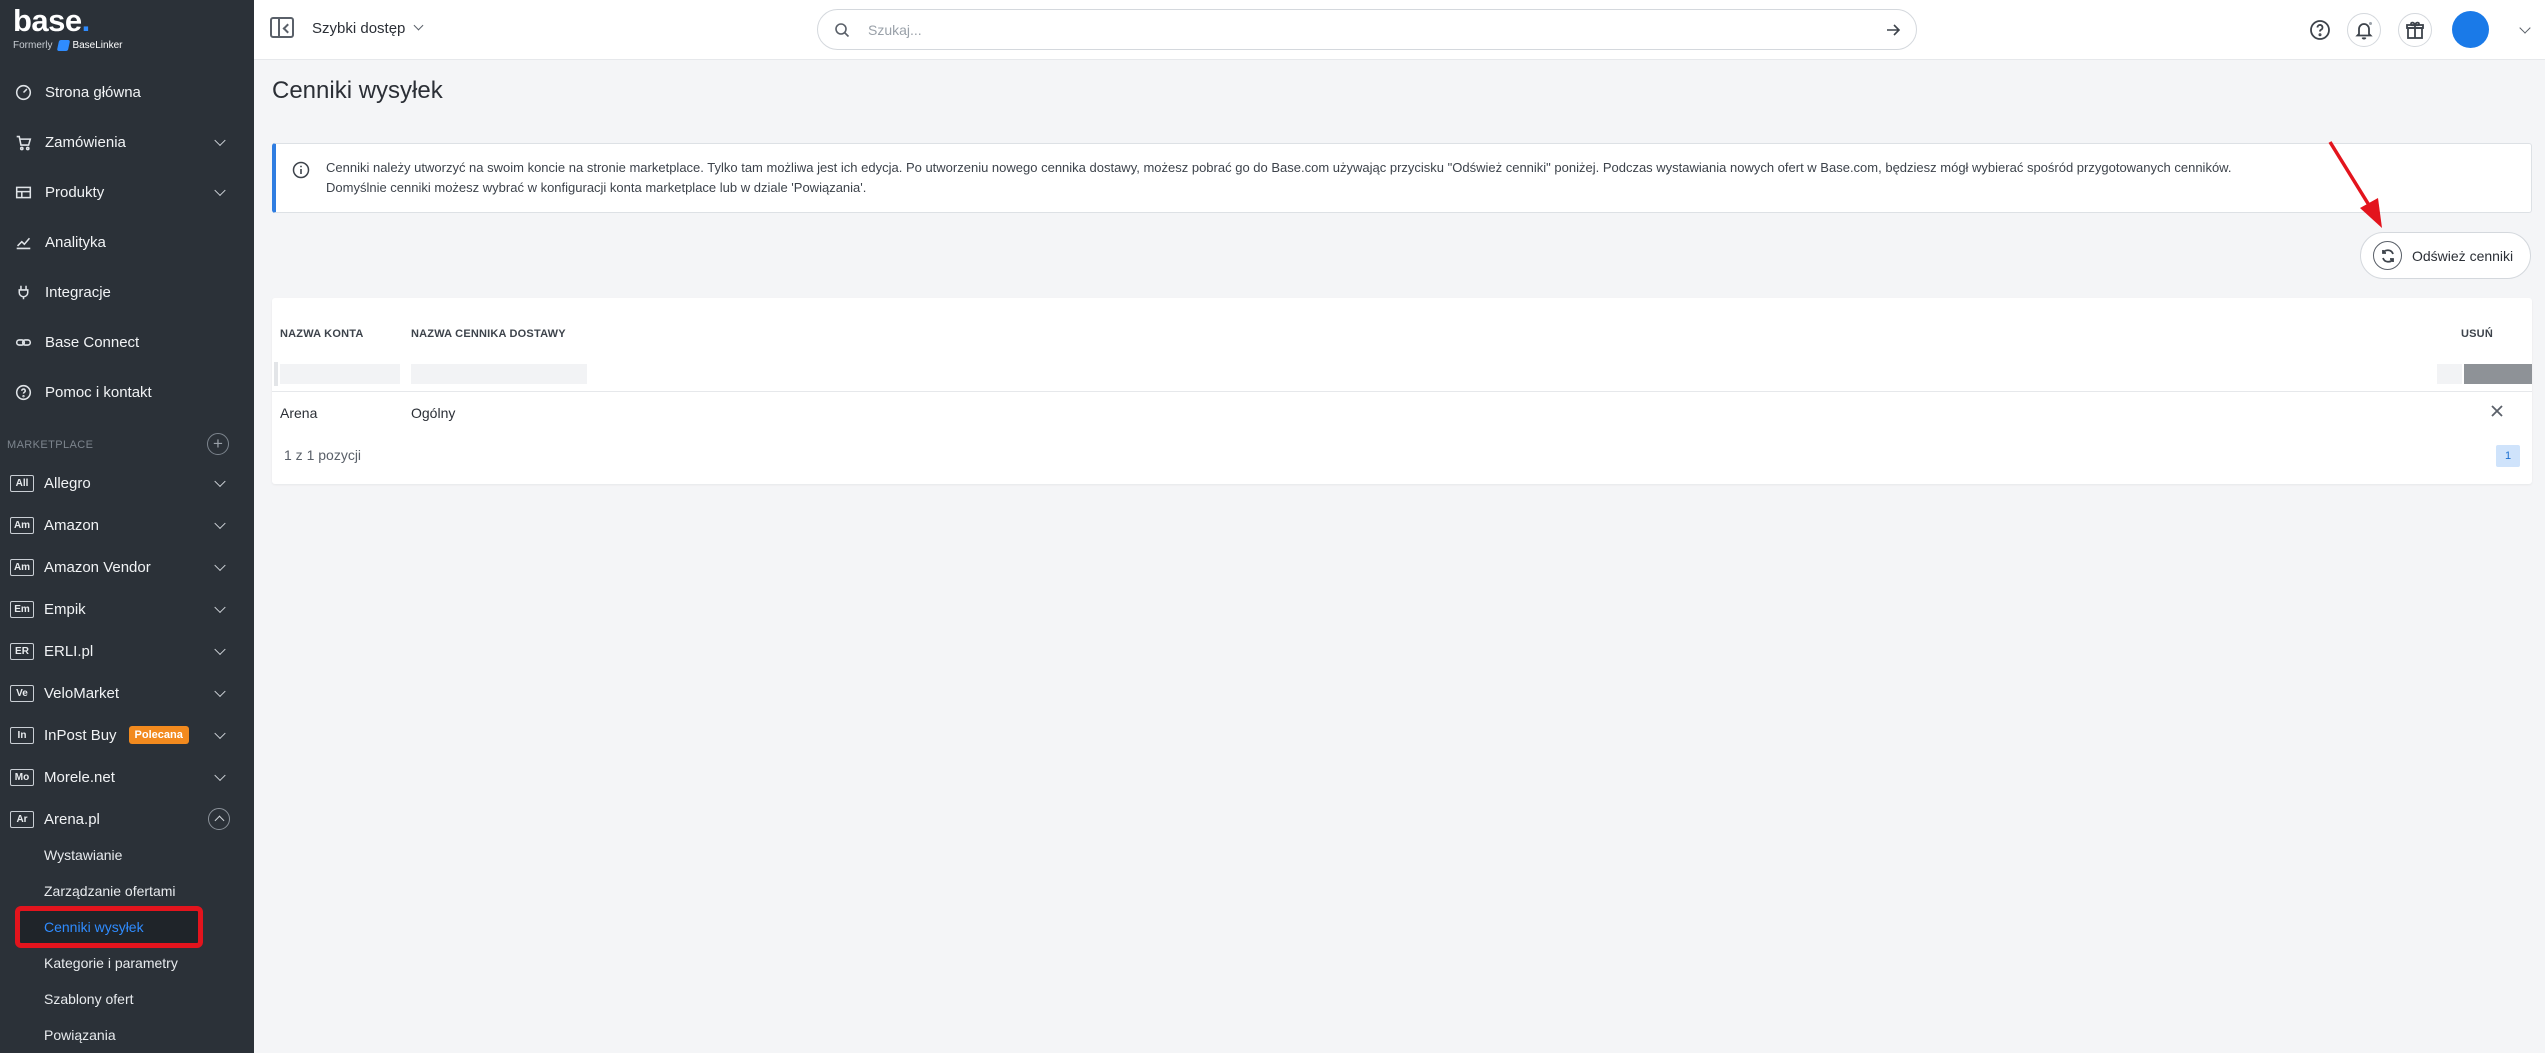 The width and height of the screenshot is (2545, 1053). I want to click on account-filter-input, so click(340, 374).